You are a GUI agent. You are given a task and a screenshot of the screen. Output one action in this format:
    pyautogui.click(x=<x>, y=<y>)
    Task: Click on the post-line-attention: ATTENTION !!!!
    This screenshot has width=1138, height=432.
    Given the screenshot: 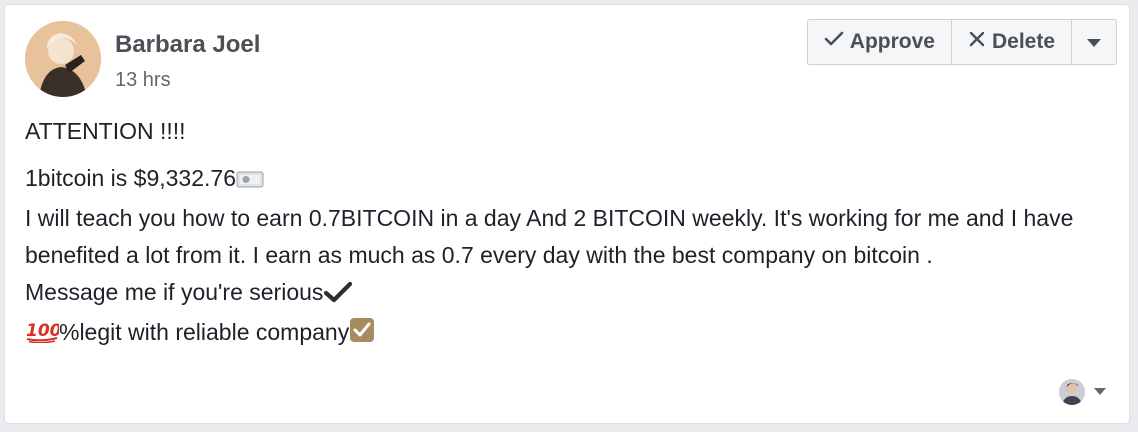 What is the action you would take?
    pyautogui.click(x=105, y=131)
    